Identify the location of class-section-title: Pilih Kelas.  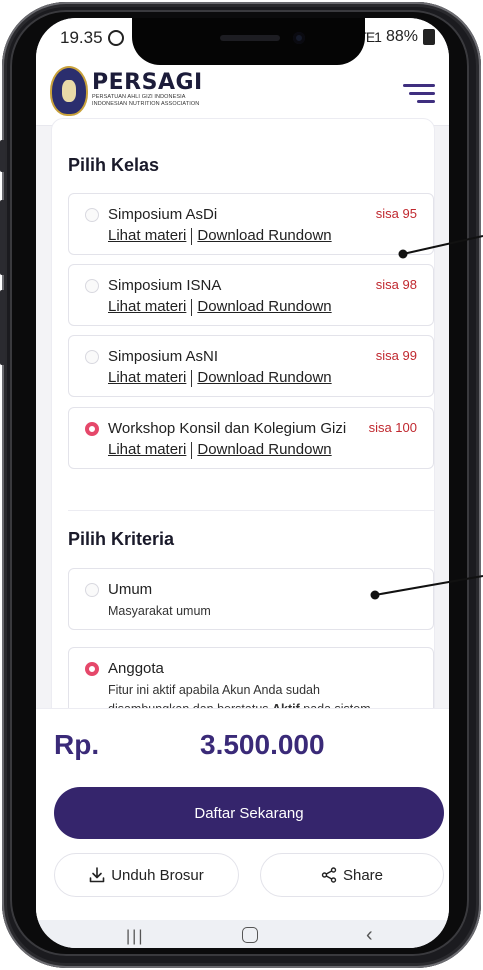
(114, 165).